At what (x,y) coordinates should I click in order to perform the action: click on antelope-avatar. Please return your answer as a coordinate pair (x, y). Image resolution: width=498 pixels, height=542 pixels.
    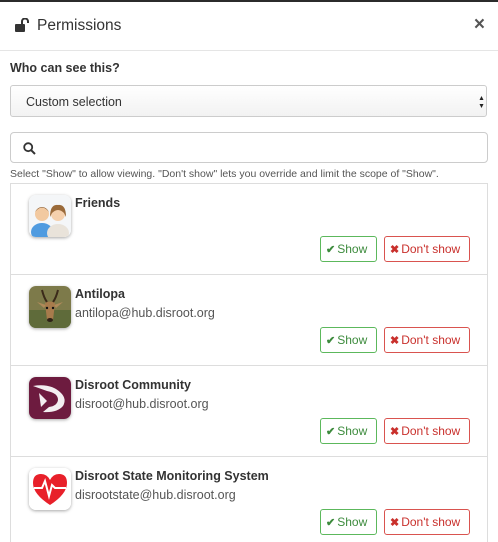
    Looking at the image, I should click on (50, 307).